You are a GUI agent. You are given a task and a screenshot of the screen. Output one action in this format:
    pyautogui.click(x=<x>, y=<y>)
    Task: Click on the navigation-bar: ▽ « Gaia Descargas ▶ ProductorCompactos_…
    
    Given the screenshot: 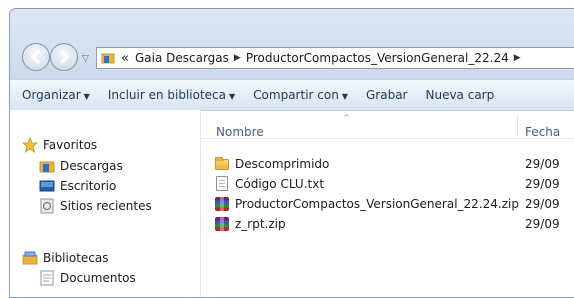 What is the action you would take?
    pyautogui.click(x=292, y=55)
    